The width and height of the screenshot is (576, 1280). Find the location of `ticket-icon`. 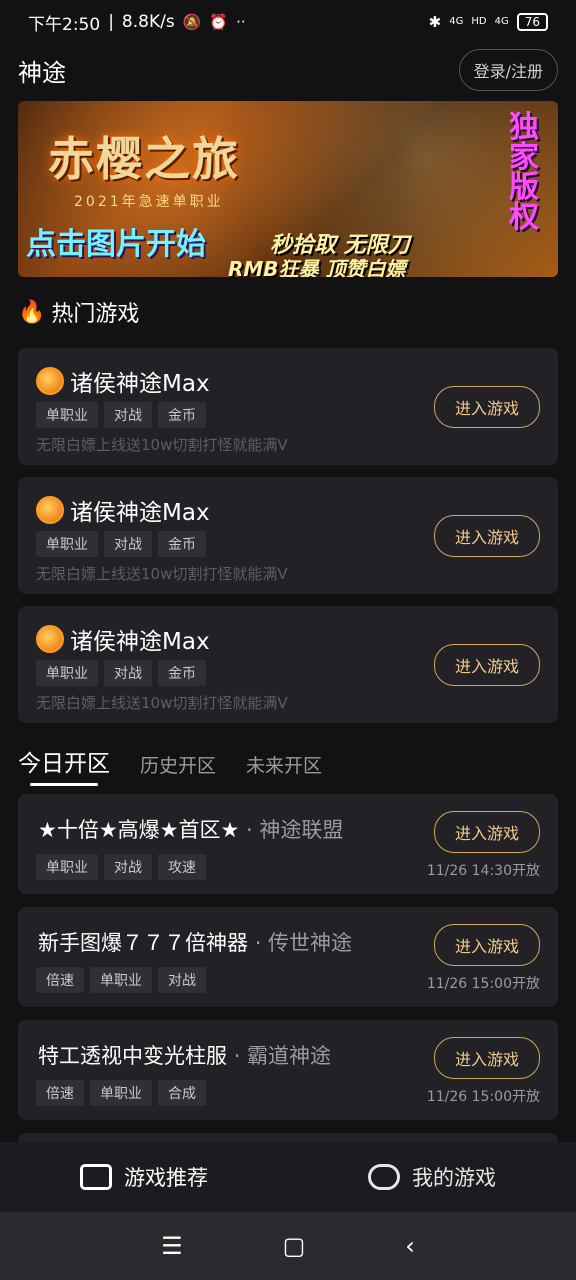

ticket-icon is located at coordinates (96, 1177).